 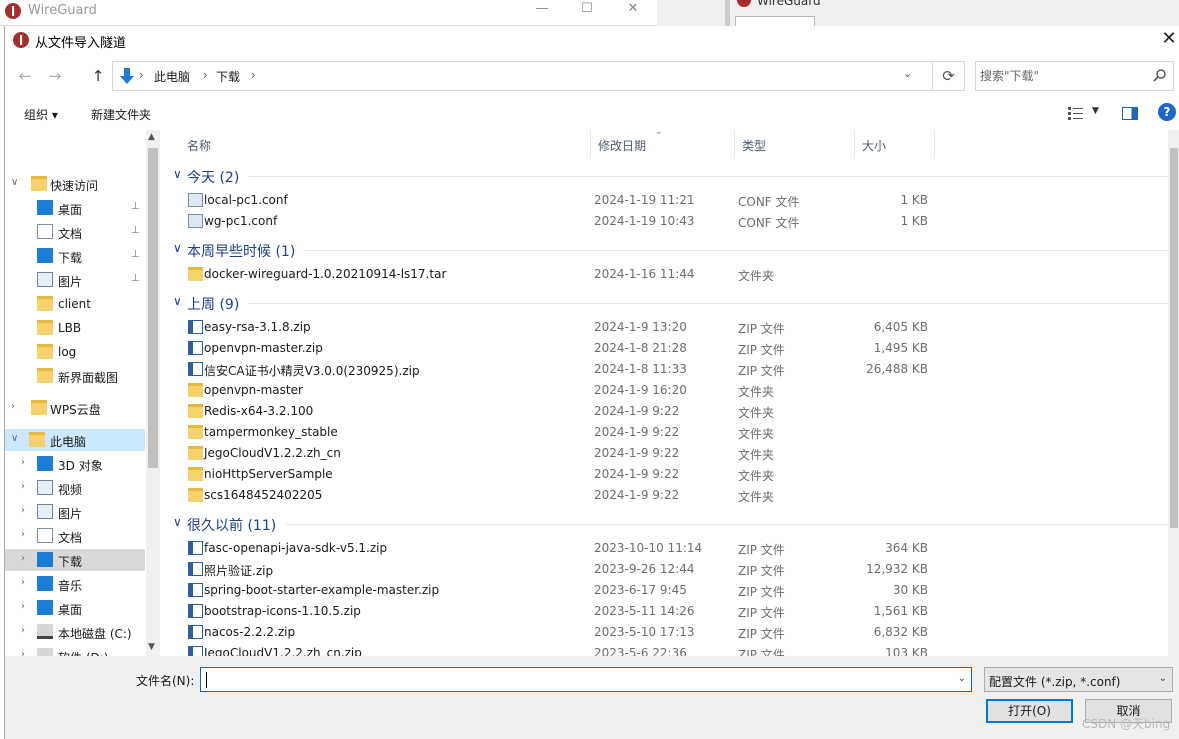 I want to click on close-button: ✕, so click(x=633, y=8).